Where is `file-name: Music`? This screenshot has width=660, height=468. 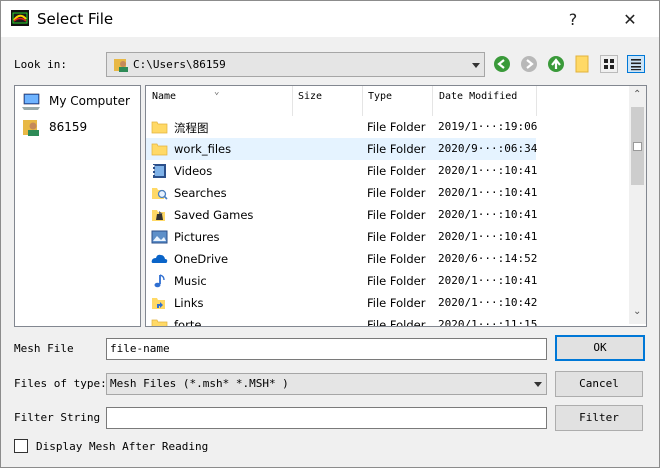
file-name: Music is located at coordinates (190, 281).